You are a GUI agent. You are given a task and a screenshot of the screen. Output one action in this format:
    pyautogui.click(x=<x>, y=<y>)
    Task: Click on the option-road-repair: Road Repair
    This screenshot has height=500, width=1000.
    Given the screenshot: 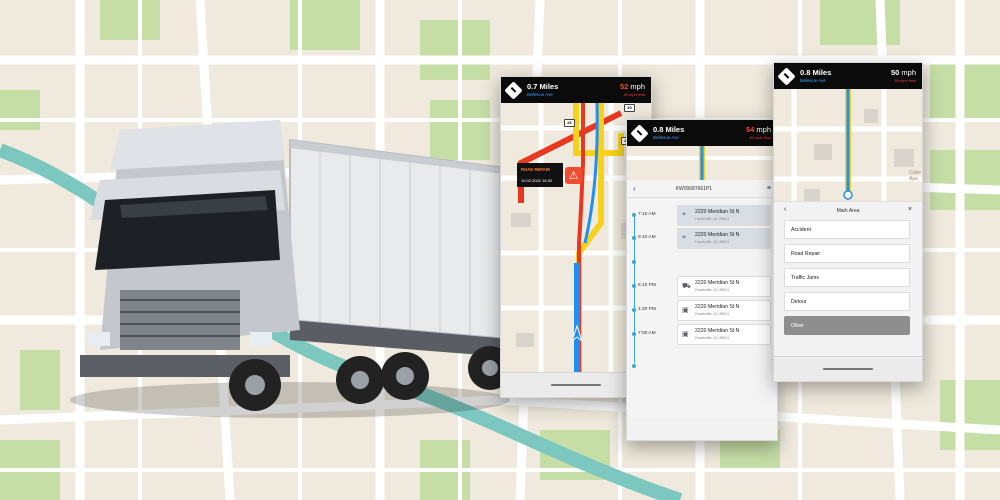 What is the action you would take?
    pyautogui.click(x=847, y=253)
    